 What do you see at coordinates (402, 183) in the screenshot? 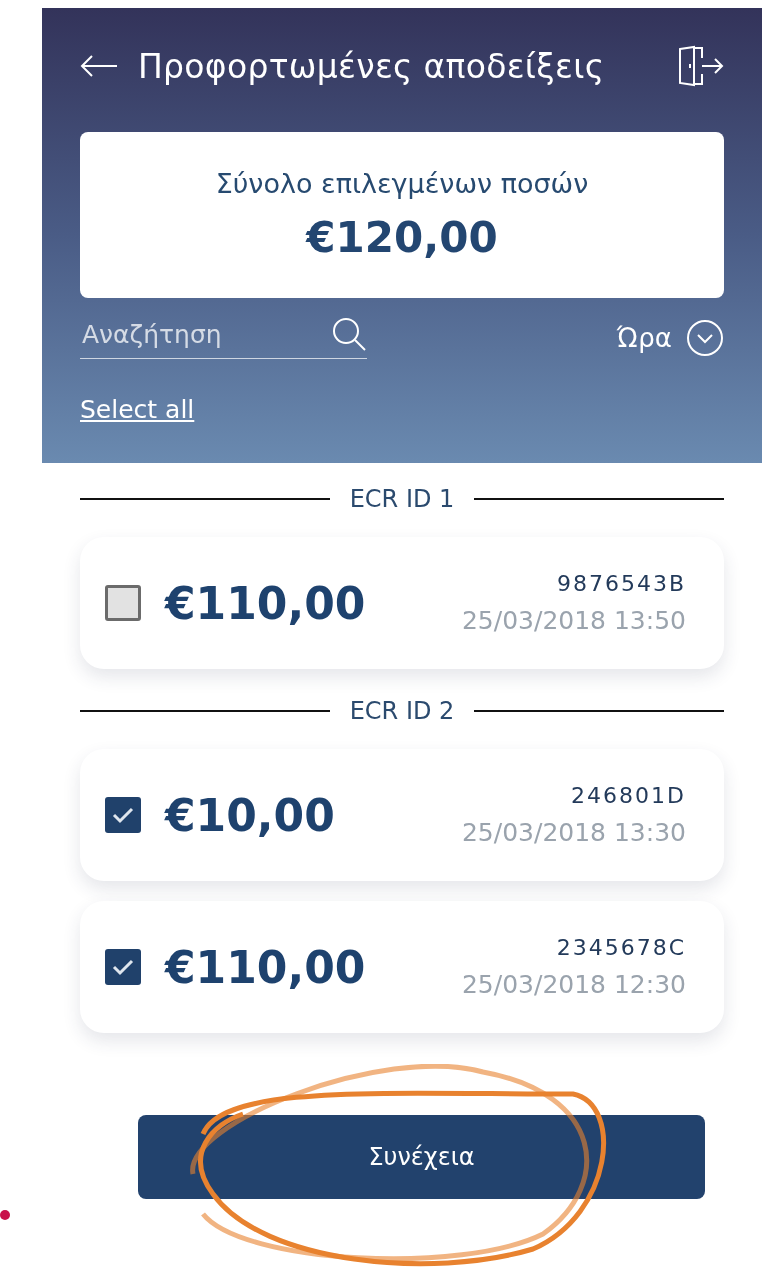
I see `summary-label: Σύνολο επιλεγμένων ποσών` at bounding box center [402, 183].